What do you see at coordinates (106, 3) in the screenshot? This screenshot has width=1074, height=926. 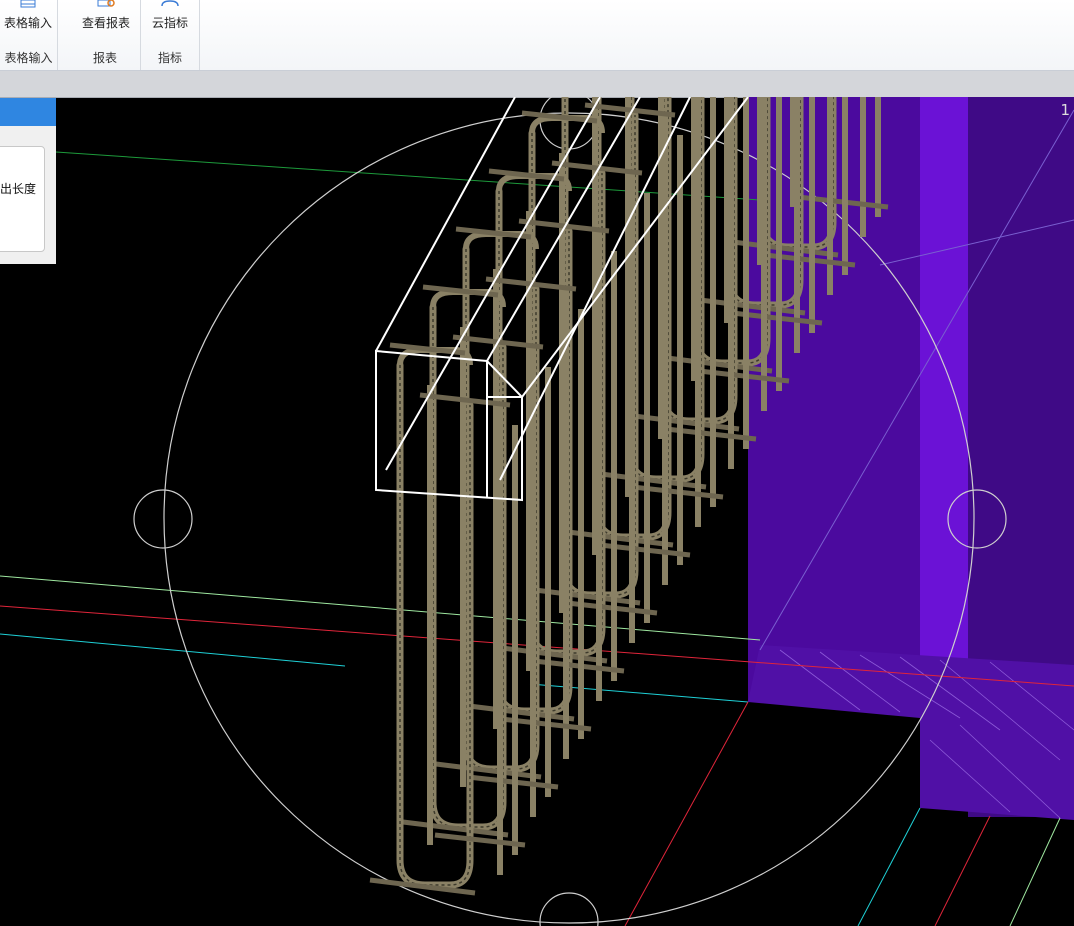 I see `report-search-icon` at bounding box center [106, 3].